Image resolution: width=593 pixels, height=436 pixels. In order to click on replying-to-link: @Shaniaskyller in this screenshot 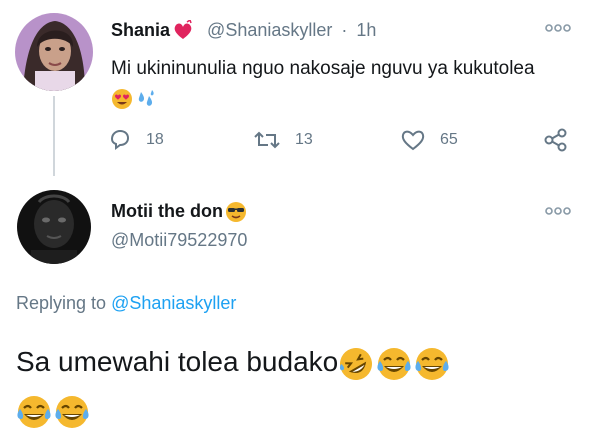, I will do `click(173, 303)`.